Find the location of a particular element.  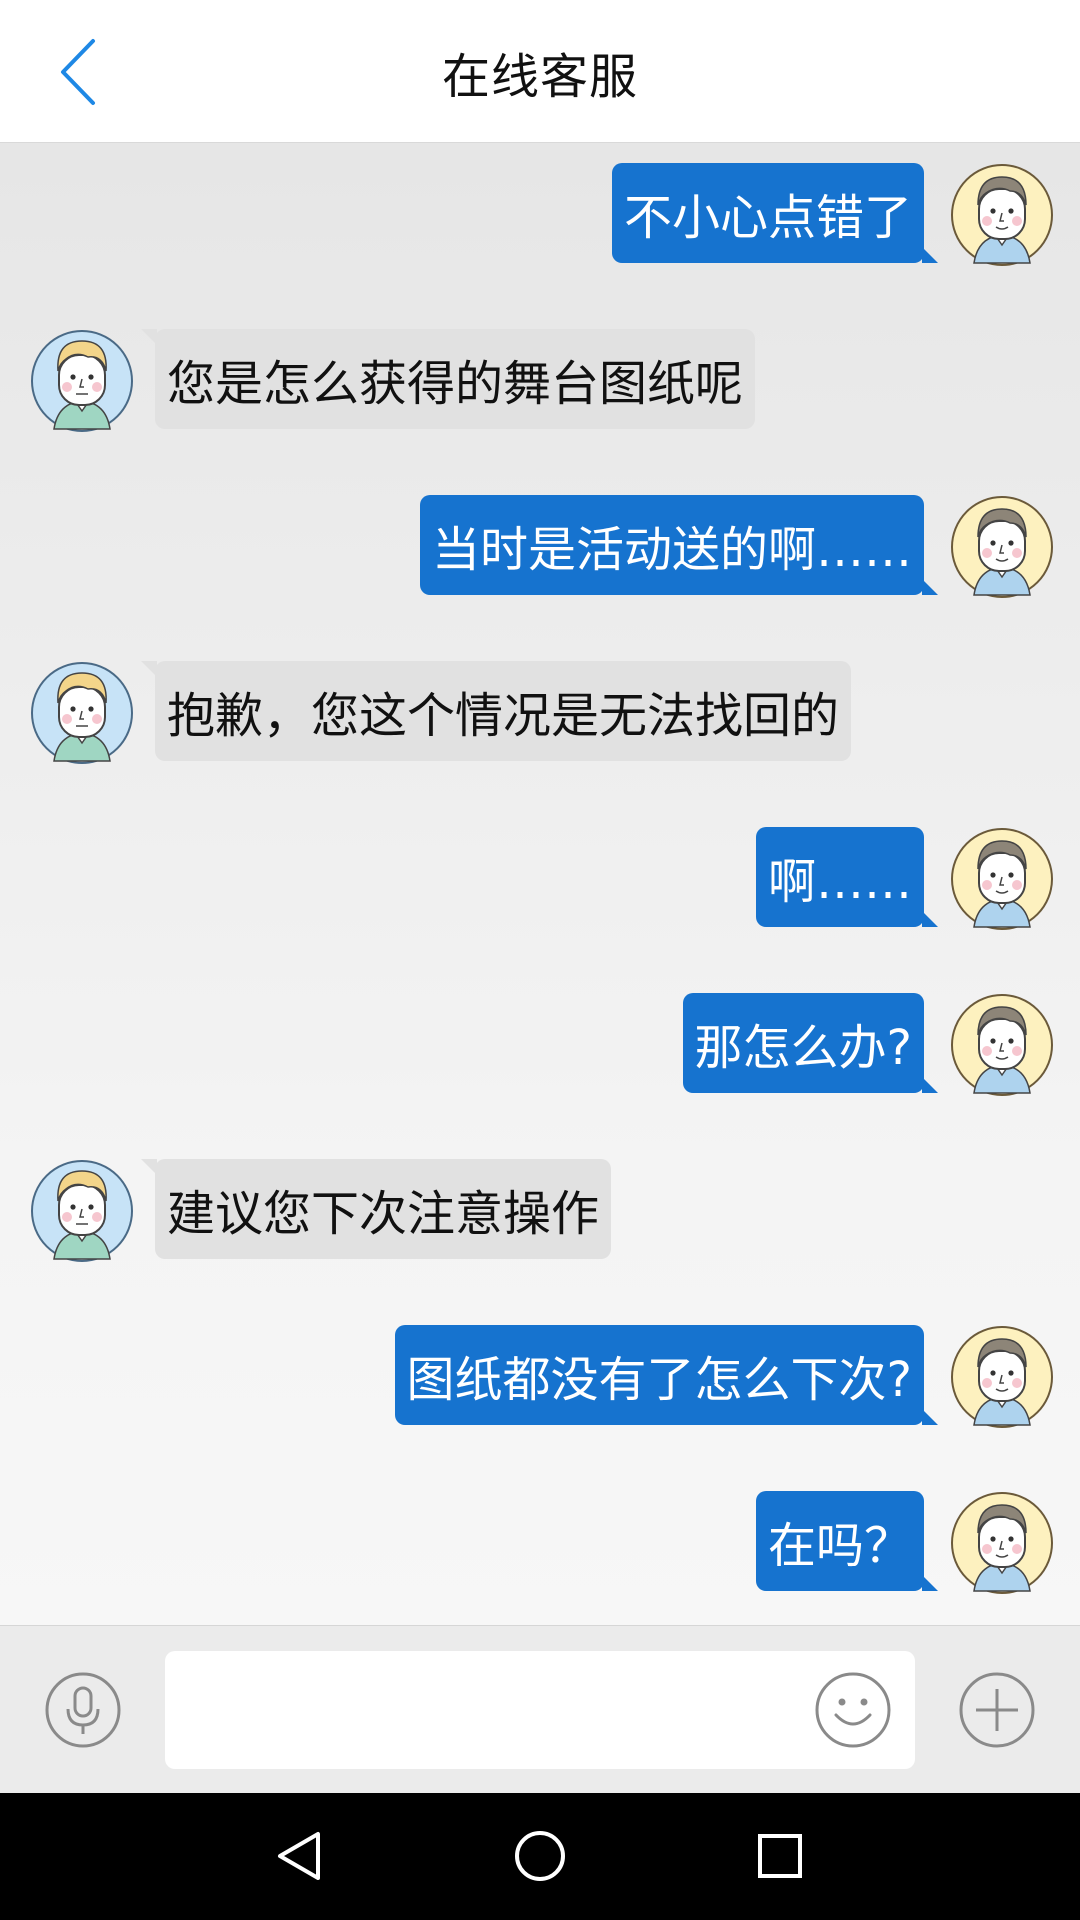

plus-circle-icon is located at coordinates (997, 1710).